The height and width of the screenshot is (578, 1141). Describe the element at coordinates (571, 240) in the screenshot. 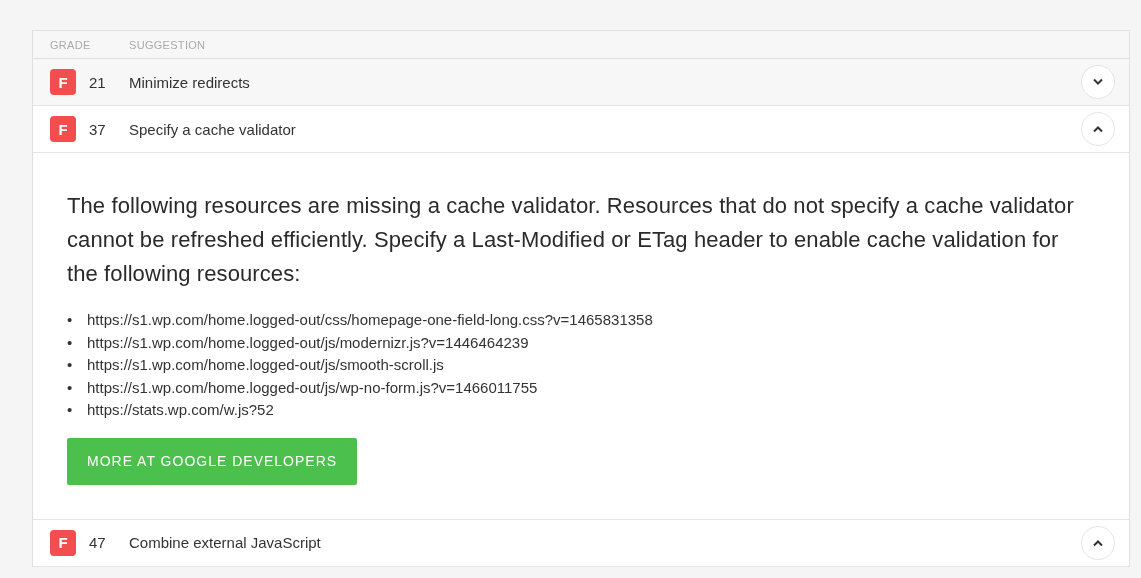

I see `description: The following resources are missing a cache validator. Resources that do not specify a cache validator cannot be refreshed efficiently. Specify a Last-Modified or ETag header to enable cache validation for the following resources:` at that location.